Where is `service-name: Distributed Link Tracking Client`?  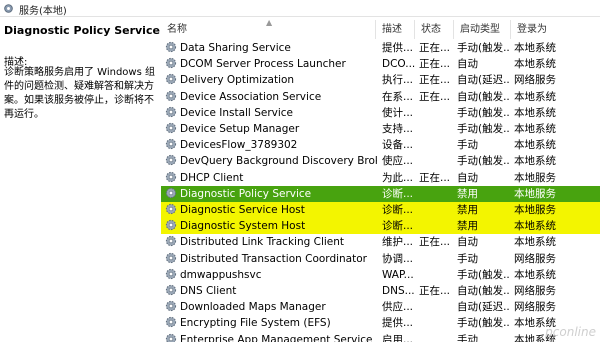 service-name: Distributed Link Tracking Client is located at coordinates (262, 242).